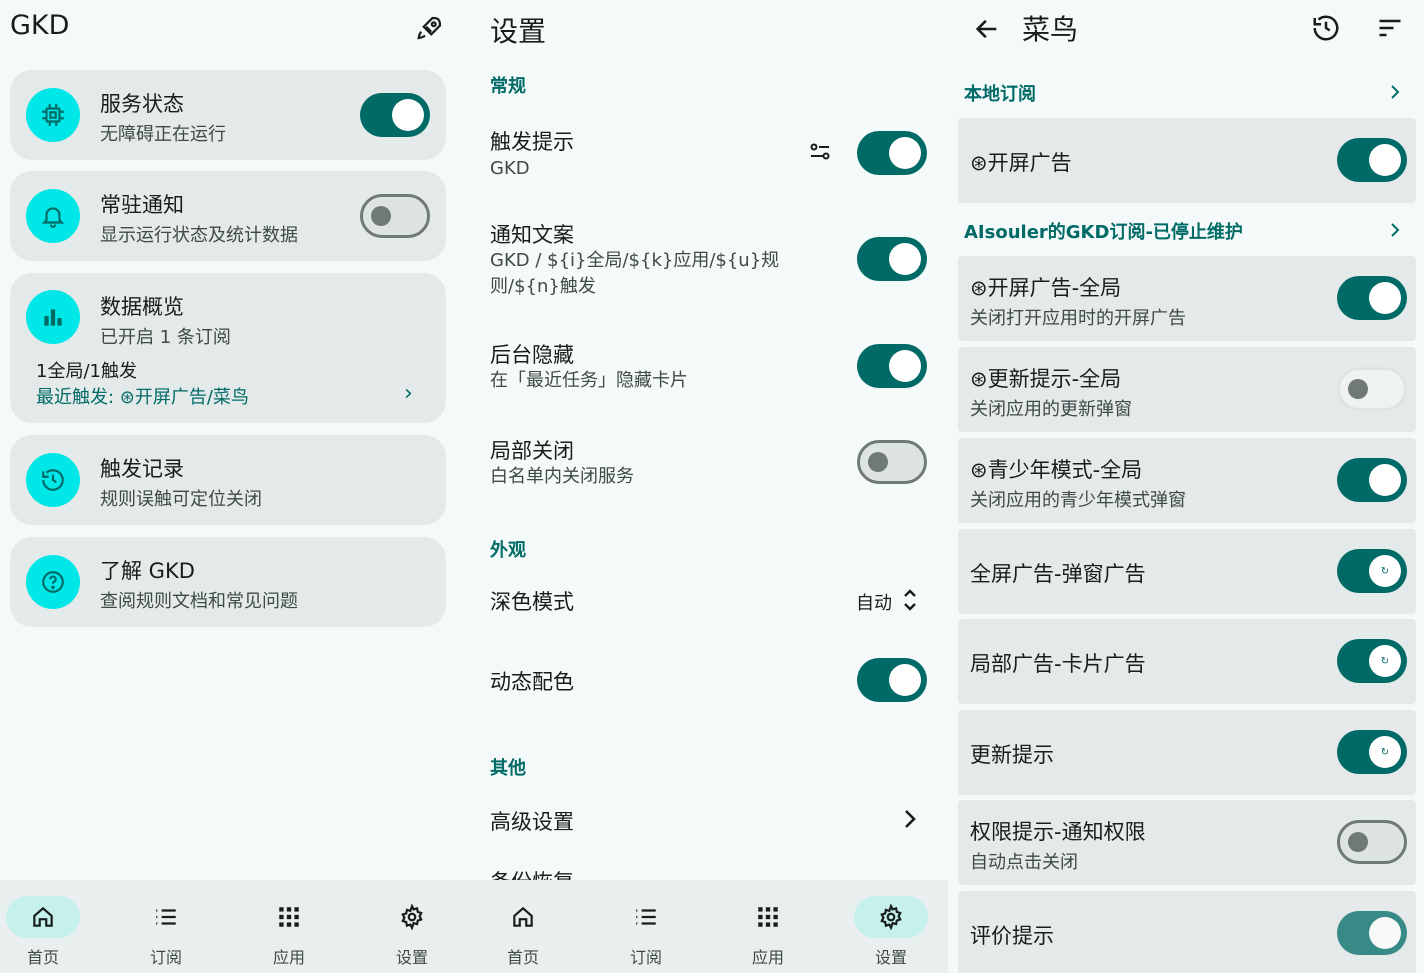 This screenshot has height=973, width=1424. Describe the element at coordinates (1187, 661) in the screenshot. I see `rule-row: 局部广告-卡片广告 ↻` at that location.